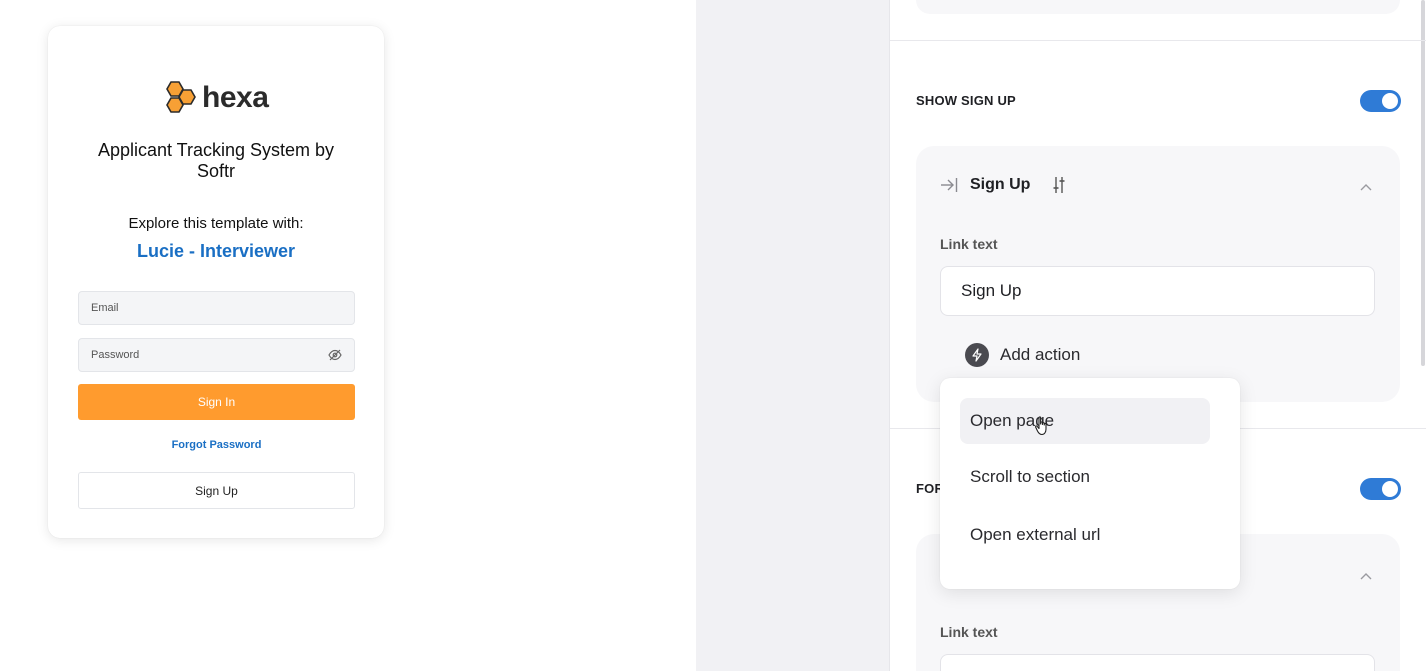 The image size is (1426, 671). Describe the element at coordinates (1000, 184) in the screenshot. I see `signup-box-title: Sign Up` at that location.